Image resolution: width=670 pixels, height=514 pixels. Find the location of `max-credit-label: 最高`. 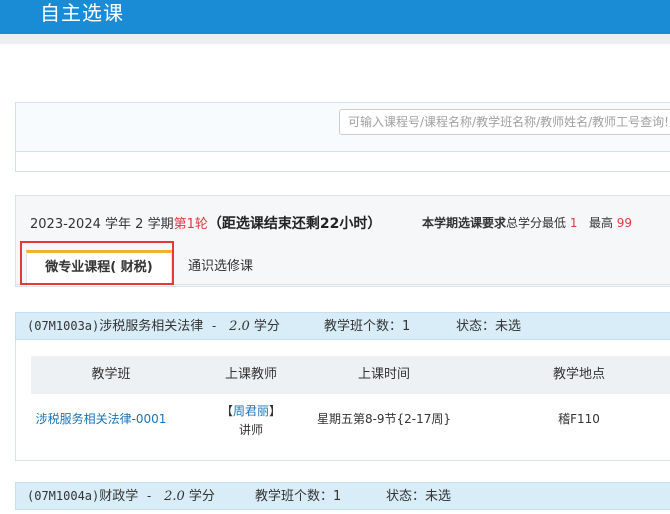

max-credit-label: 最高 is located at coordinates (600, 223).